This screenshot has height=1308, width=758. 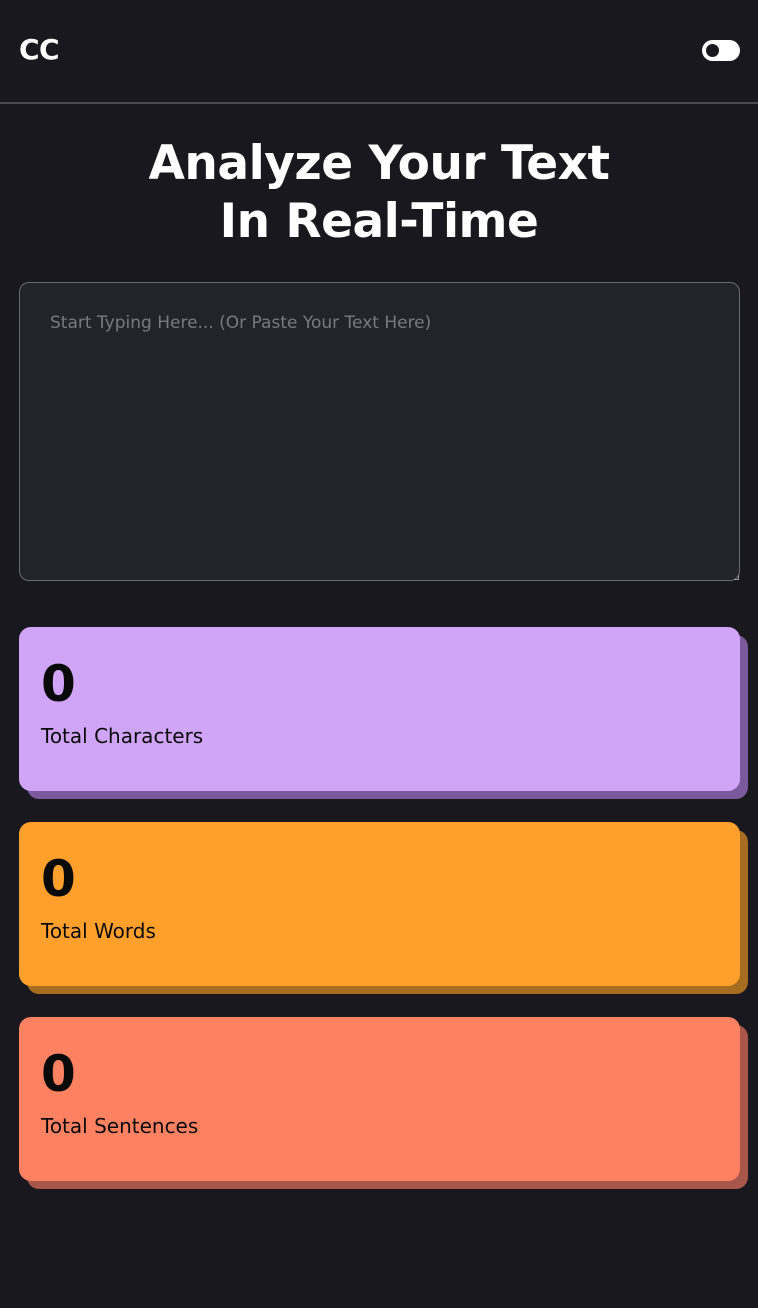 What do you see at coordinates (379, 221) in the screenshot?
I see `page-title-line-2: In Real-Time` at bounding box center [379, 221].